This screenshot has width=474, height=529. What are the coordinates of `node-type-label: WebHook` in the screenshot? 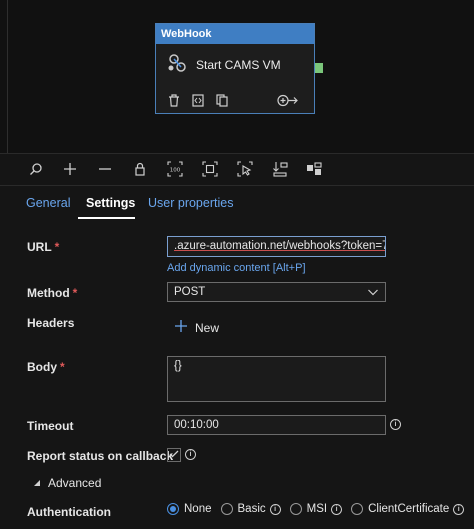 It's located at (235, 34).